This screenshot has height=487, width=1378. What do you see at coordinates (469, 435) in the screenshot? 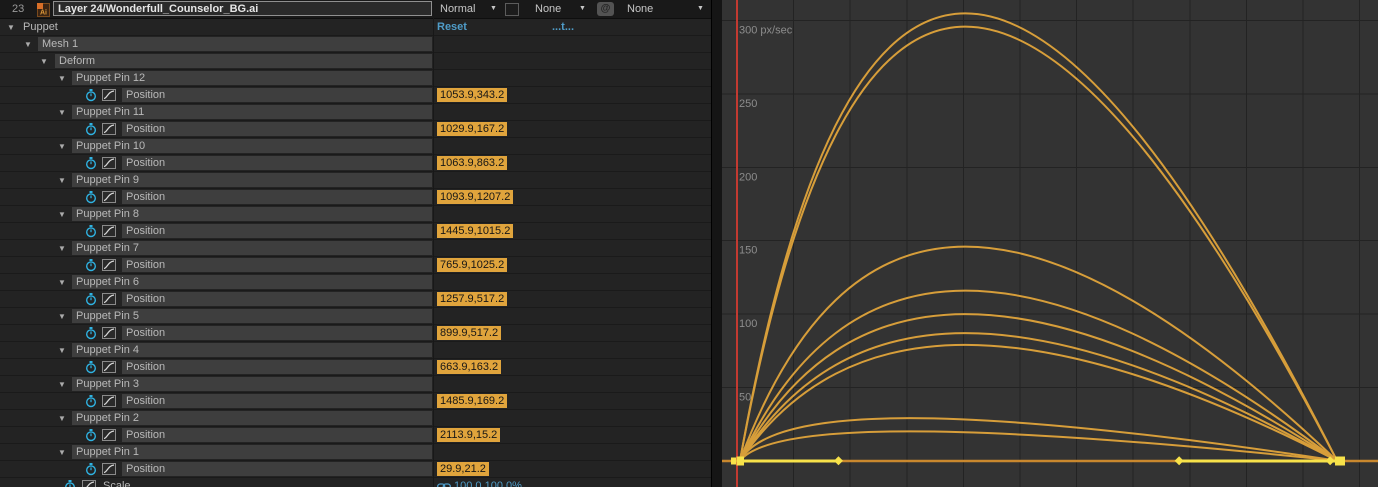
I see `position-value-badge: 2113.9,15.2` at bounding box center [469, 435].